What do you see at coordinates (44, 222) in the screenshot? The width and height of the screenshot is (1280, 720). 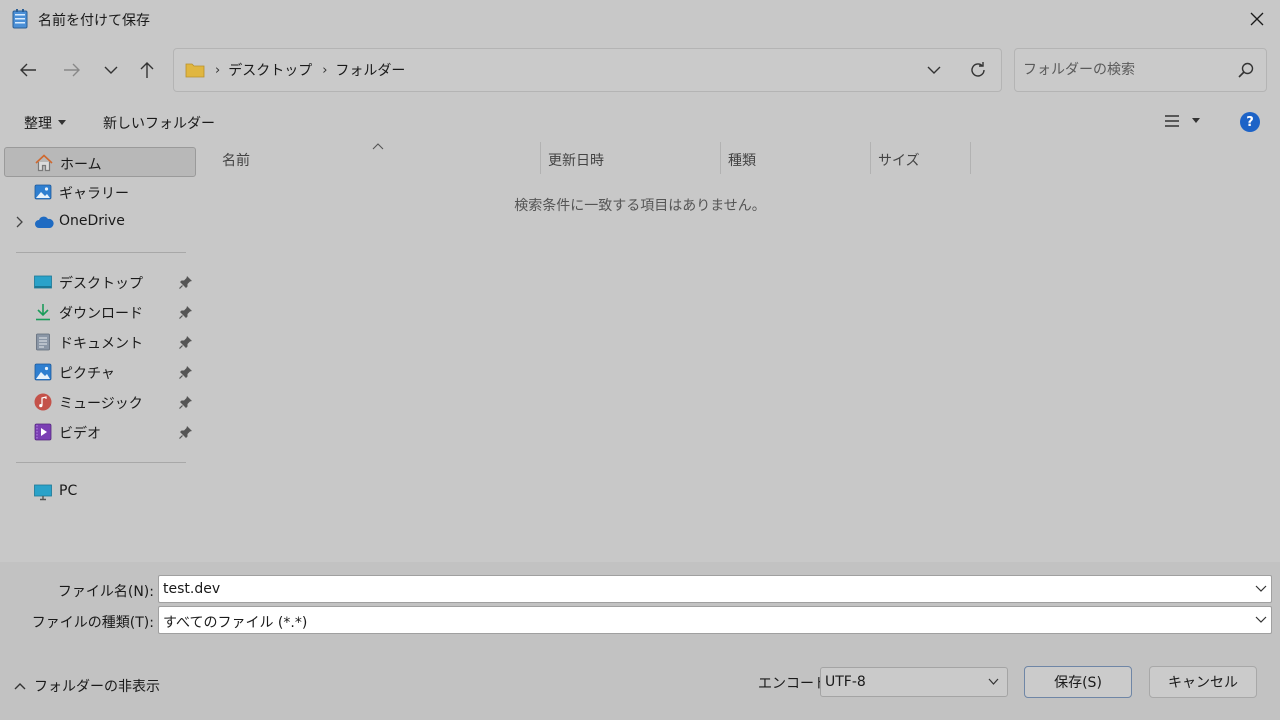 I see `cloud-icon` at bounding box center [44, 222].